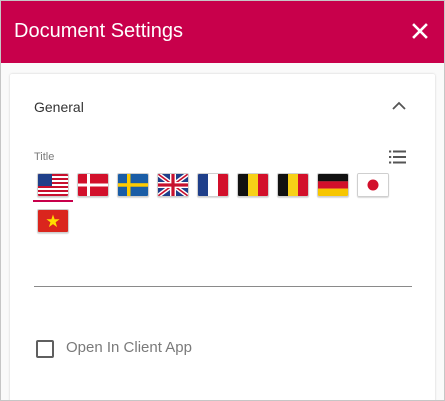 Image resolution: width=445 pixels, height=401 pixels. I want to click on open-in-client-app-checkbox, so click(45, 349).